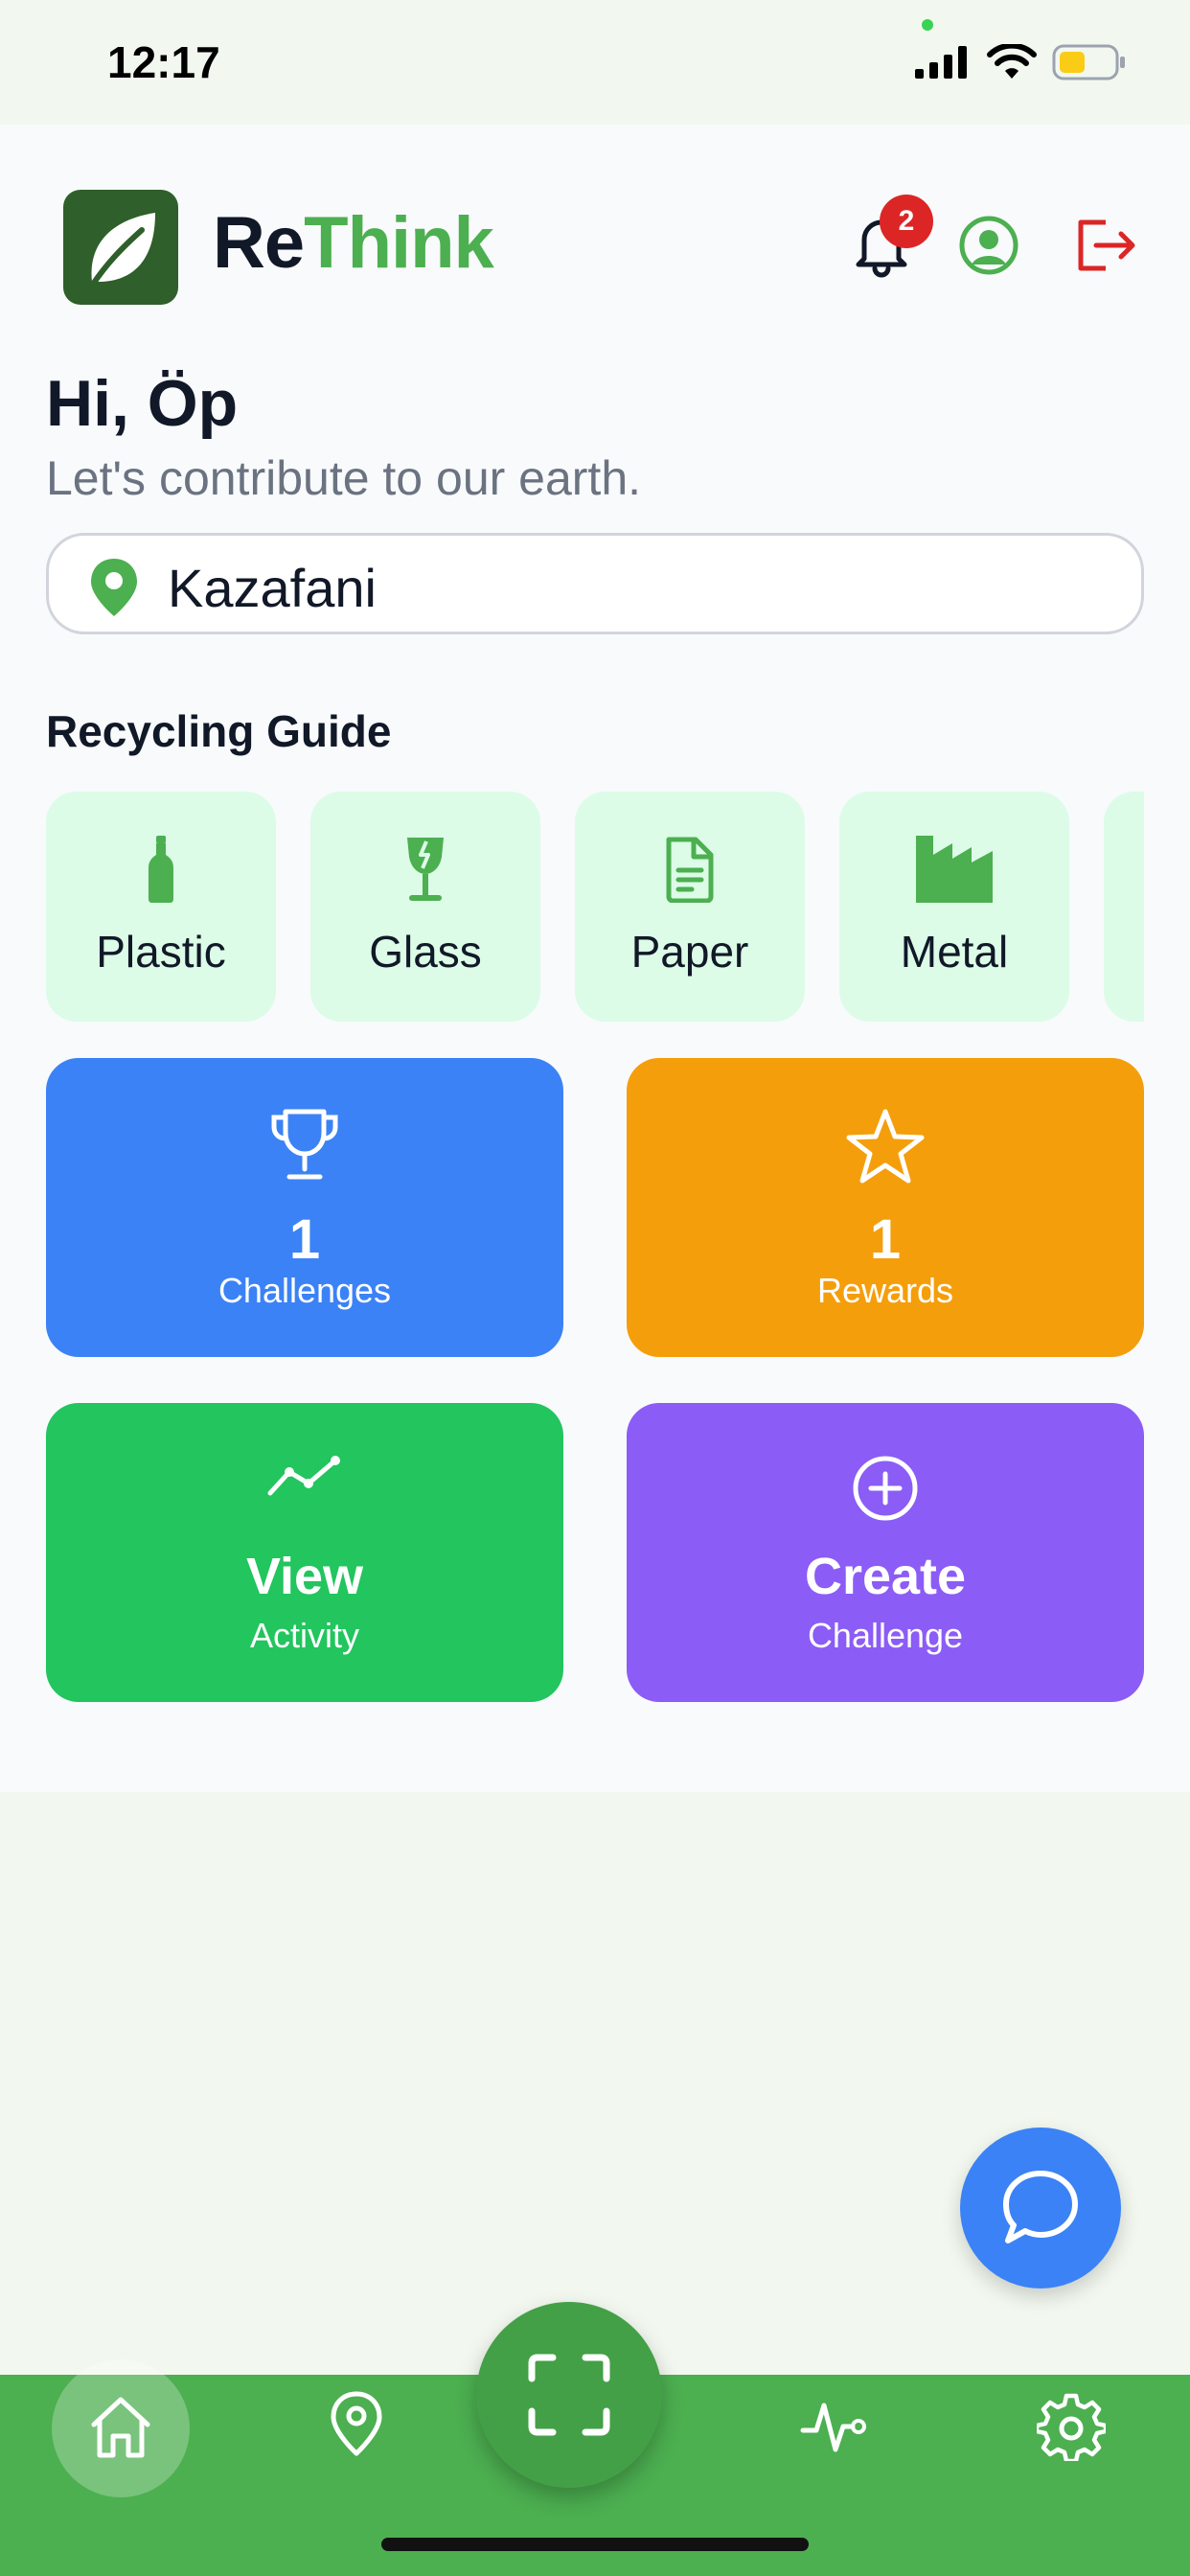 This screenshot has height=2576, width=1190. I want to click on brand-part-re: Re, so click(259, 243).